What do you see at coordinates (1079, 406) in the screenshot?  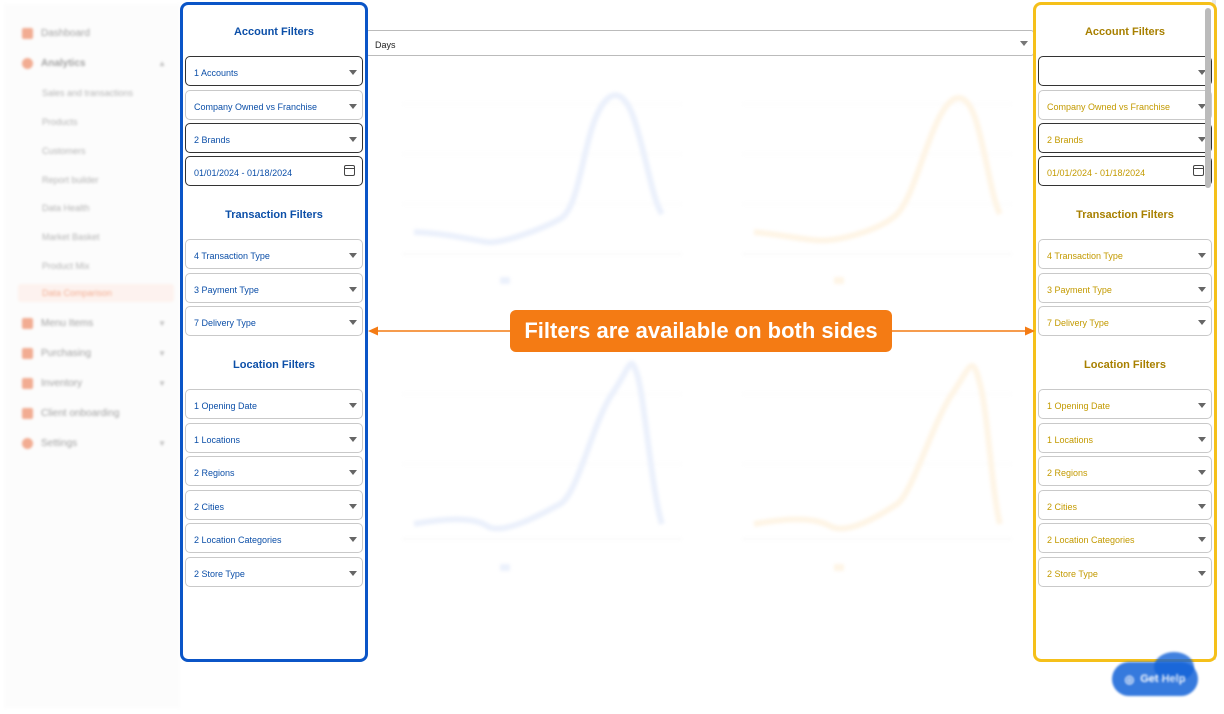 I see `field-value: 1 Opening Date` at bounding box center [1079, 406].